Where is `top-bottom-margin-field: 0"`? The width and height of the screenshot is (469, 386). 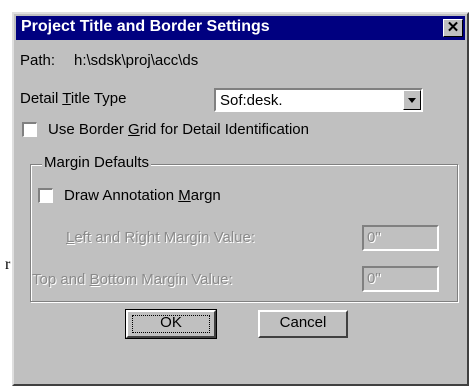
top-bottom-margin-field: 0" is located at coordinates (400, 279).